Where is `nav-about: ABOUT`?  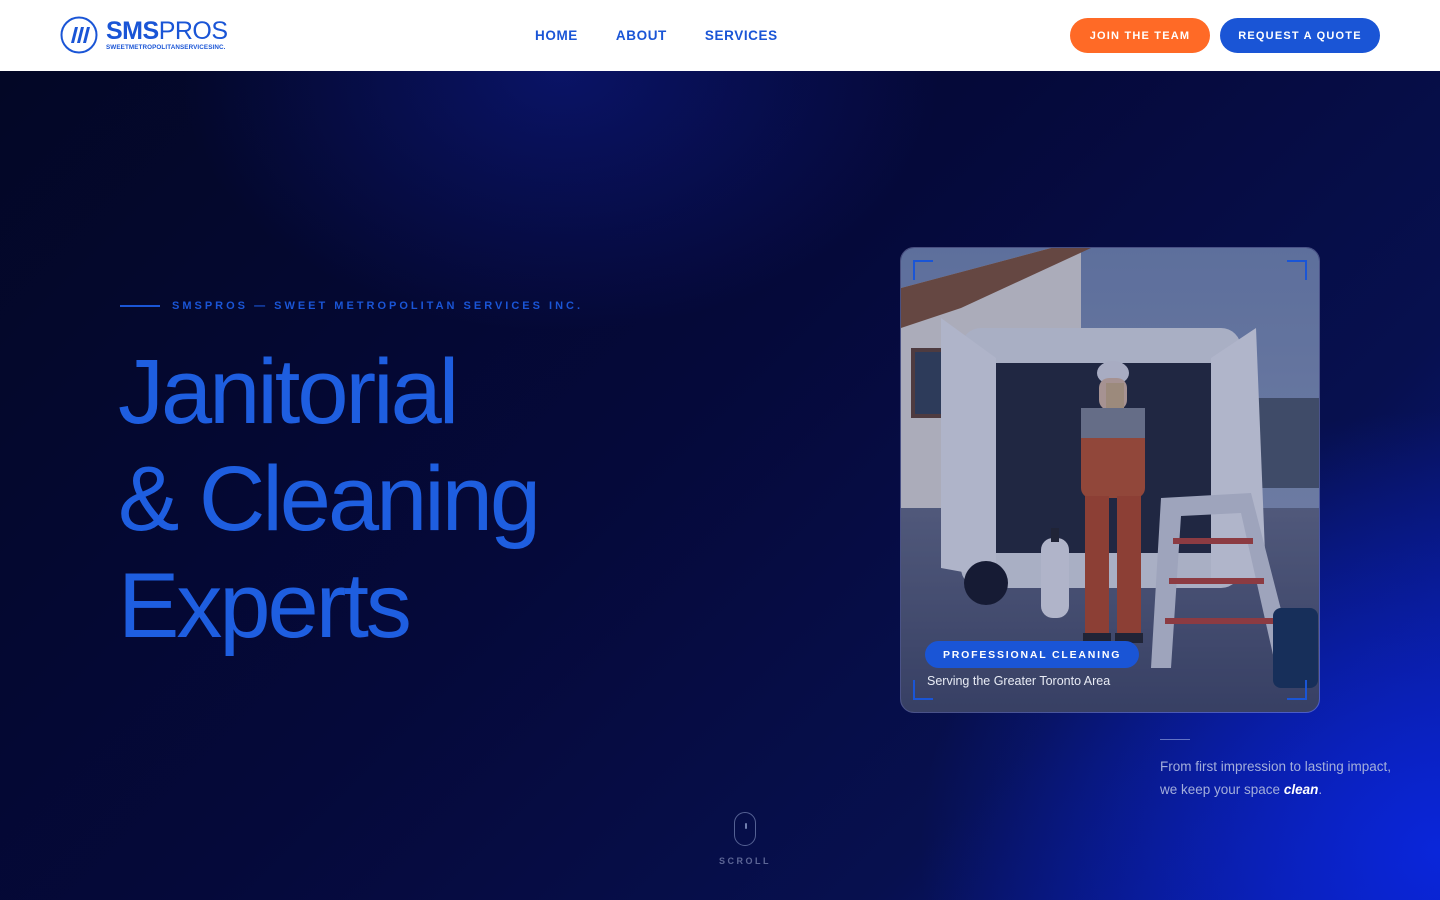
nav-about: ABOUT is located at coordinates (641, 35).